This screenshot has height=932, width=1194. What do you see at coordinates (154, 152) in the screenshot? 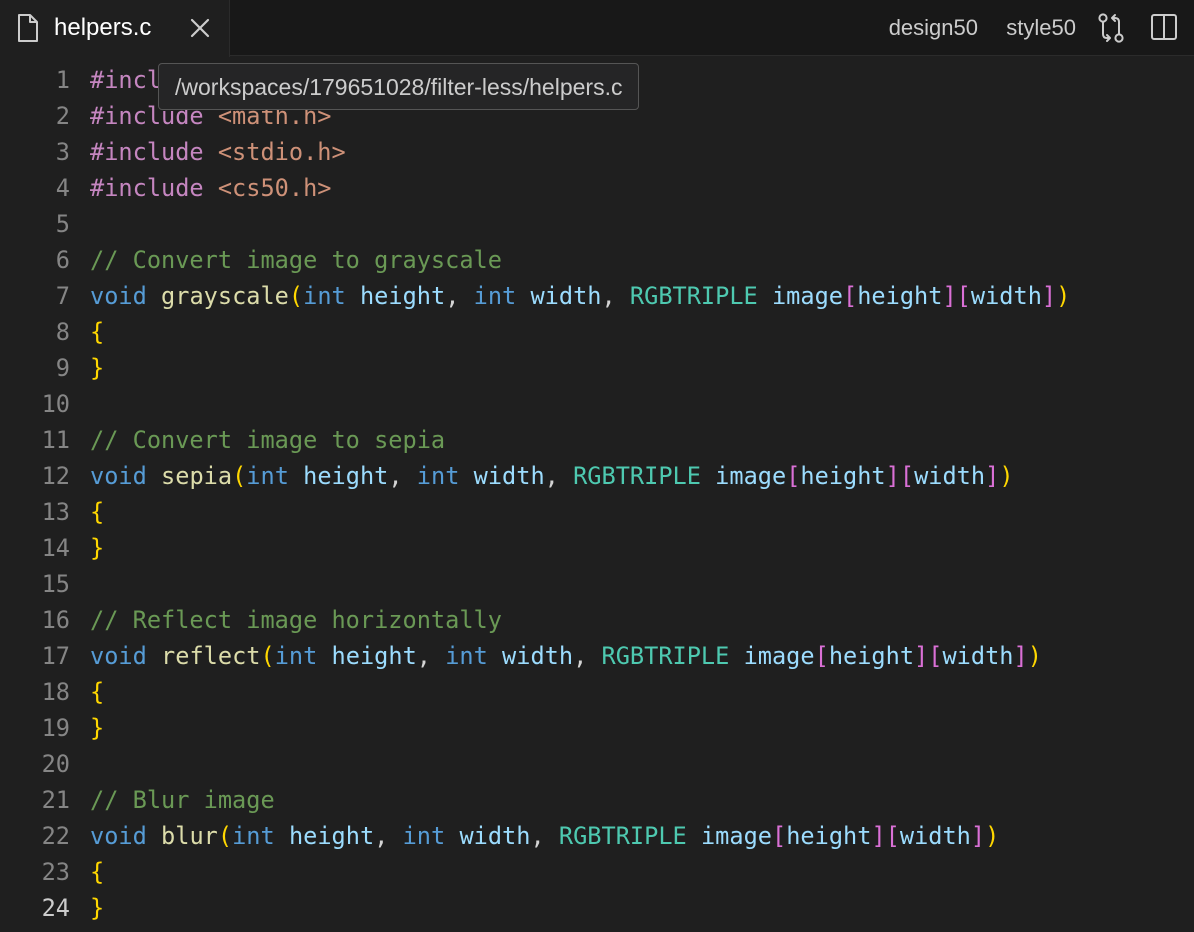
I see `code-token: #include` at bounding box center [154, 152].